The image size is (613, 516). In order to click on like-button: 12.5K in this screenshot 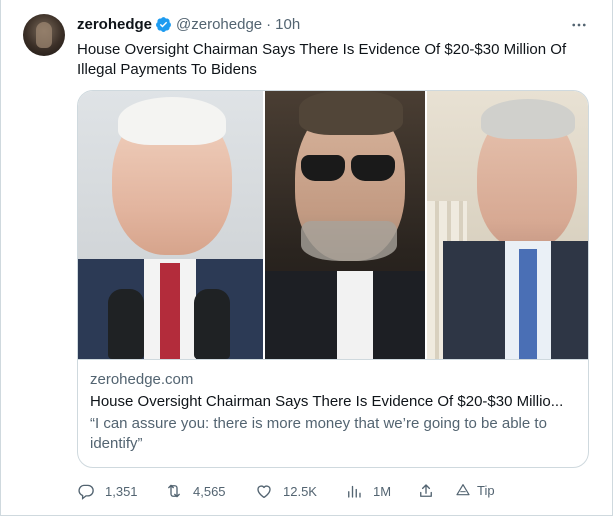, I will do `click(286, 491)`.